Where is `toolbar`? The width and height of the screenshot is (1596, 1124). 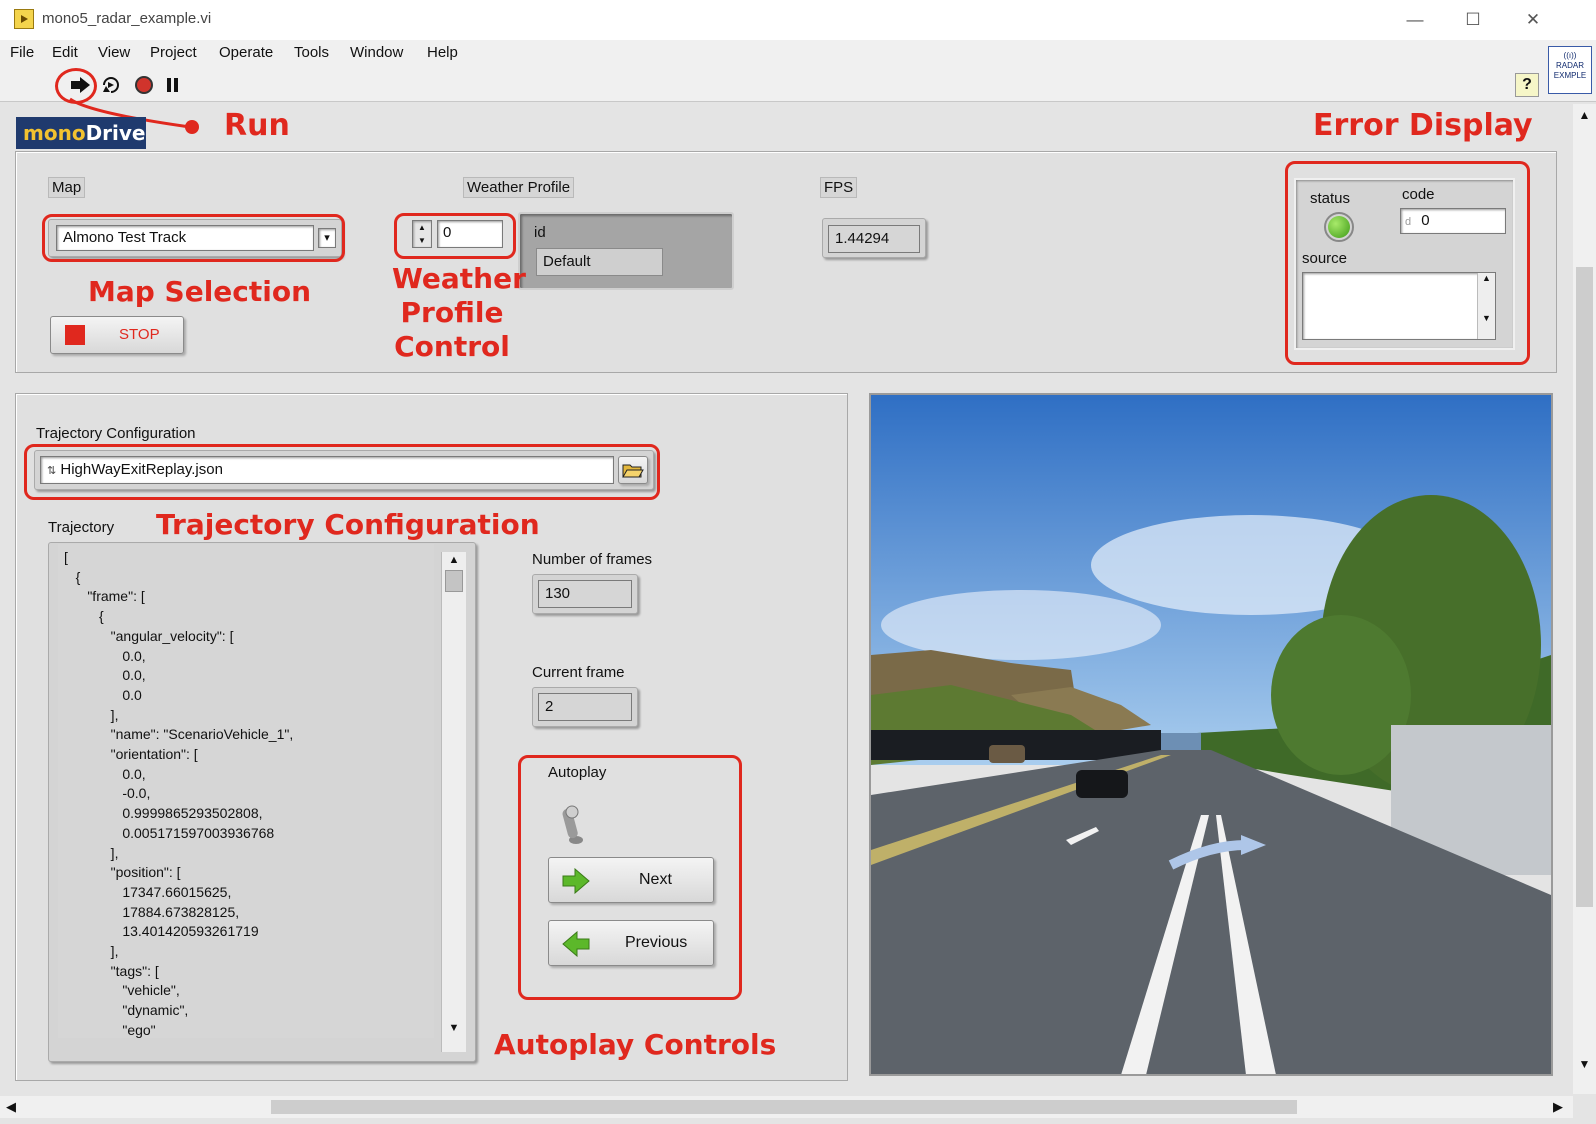
toolbar is located at coordinates (798, 85).